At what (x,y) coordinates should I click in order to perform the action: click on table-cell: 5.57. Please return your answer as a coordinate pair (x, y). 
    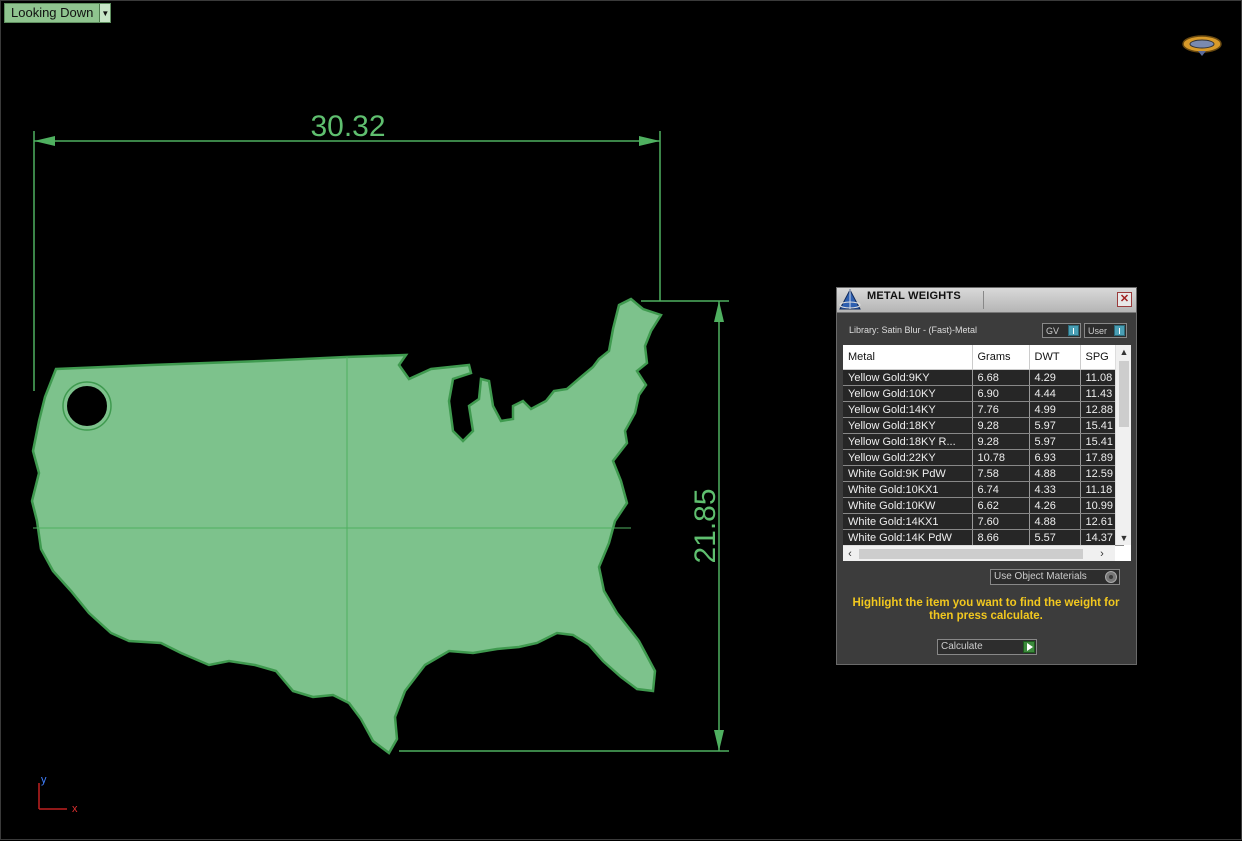
    Looking at the image, I should click on (1055, 537).